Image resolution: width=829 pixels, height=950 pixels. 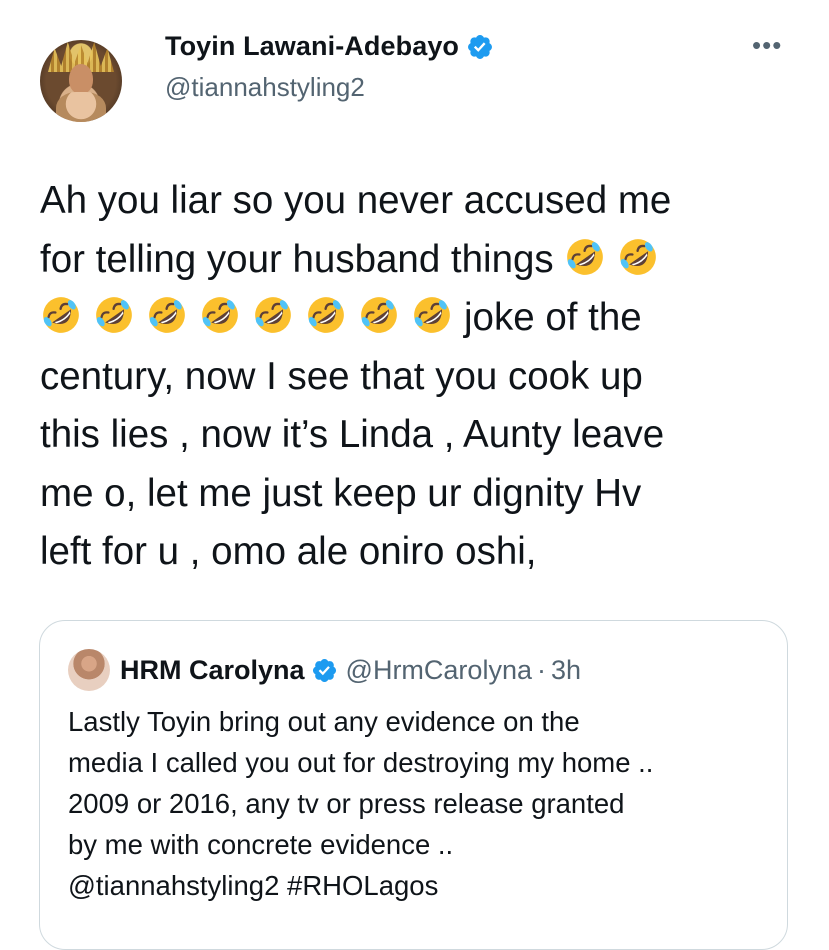 I want to click on quoted-timestamp: 3h, so click(x=566, y=670).